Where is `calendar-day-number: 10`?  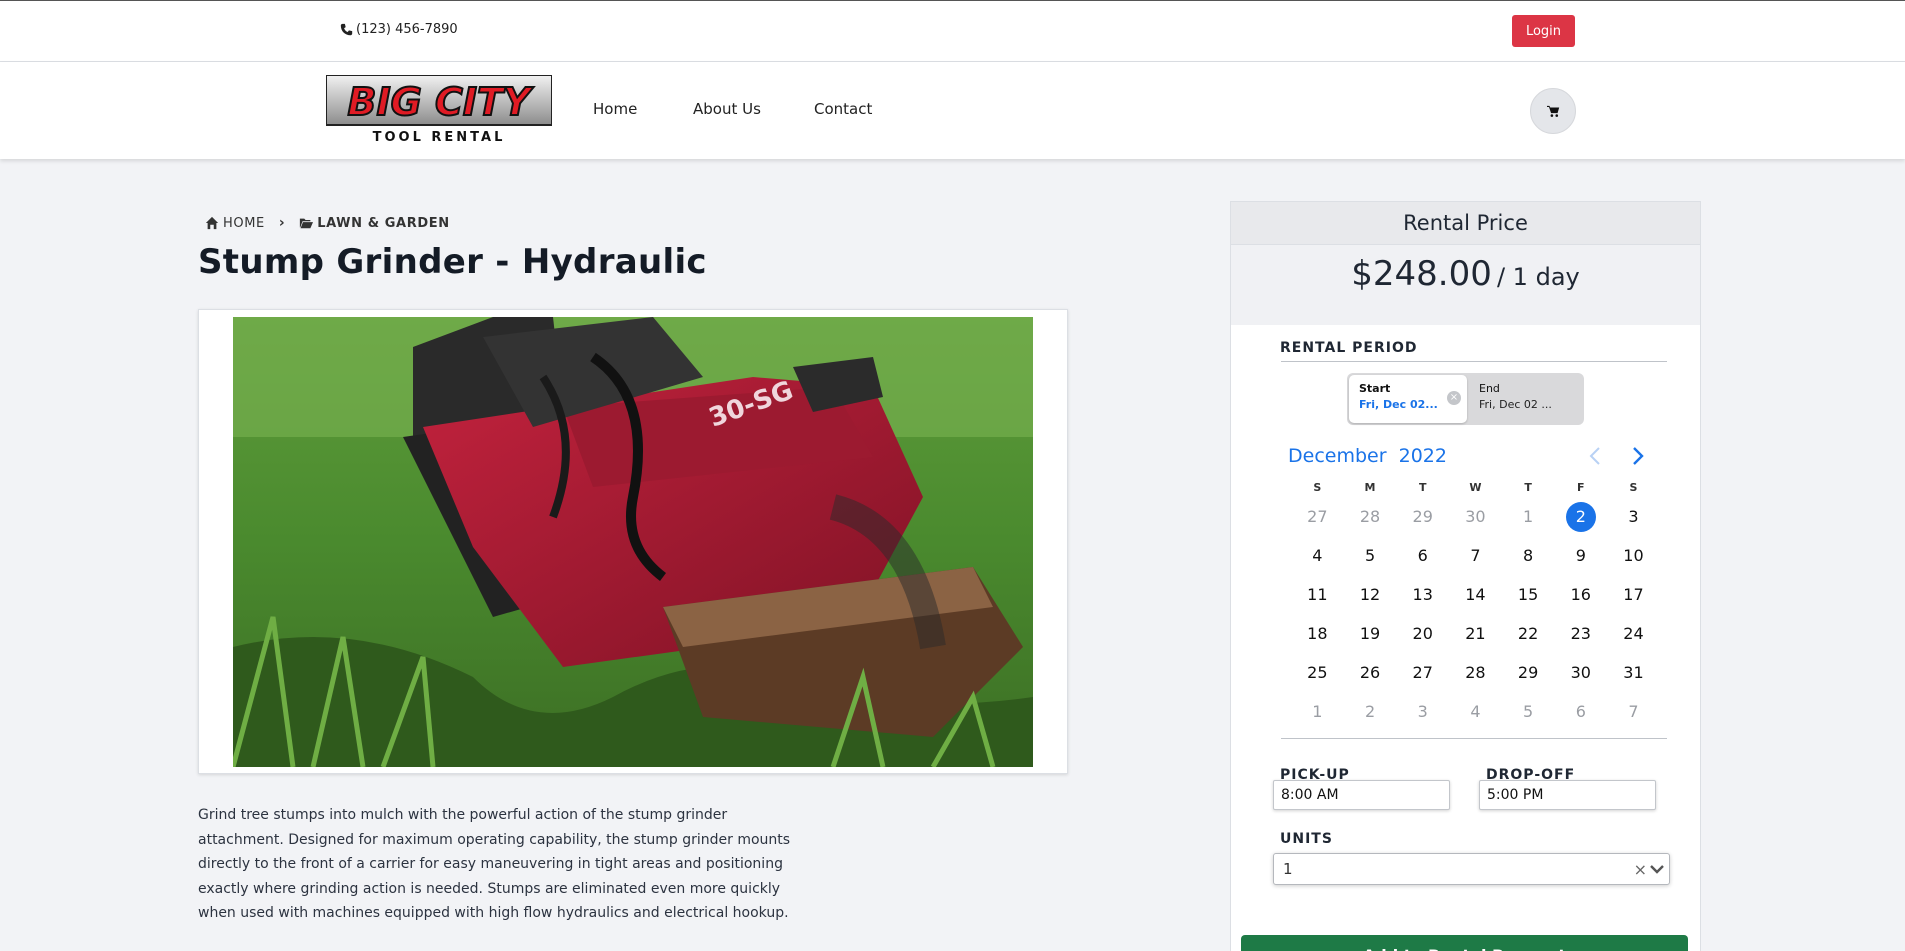 calendar-day-number: 10 is located at coordinates (1633, 555).